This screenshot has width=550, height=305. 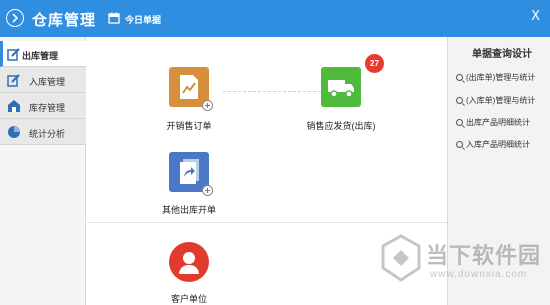 I want to click on query-outbound-orders: (出库单)管理与统计, so click(x=495, y=77).